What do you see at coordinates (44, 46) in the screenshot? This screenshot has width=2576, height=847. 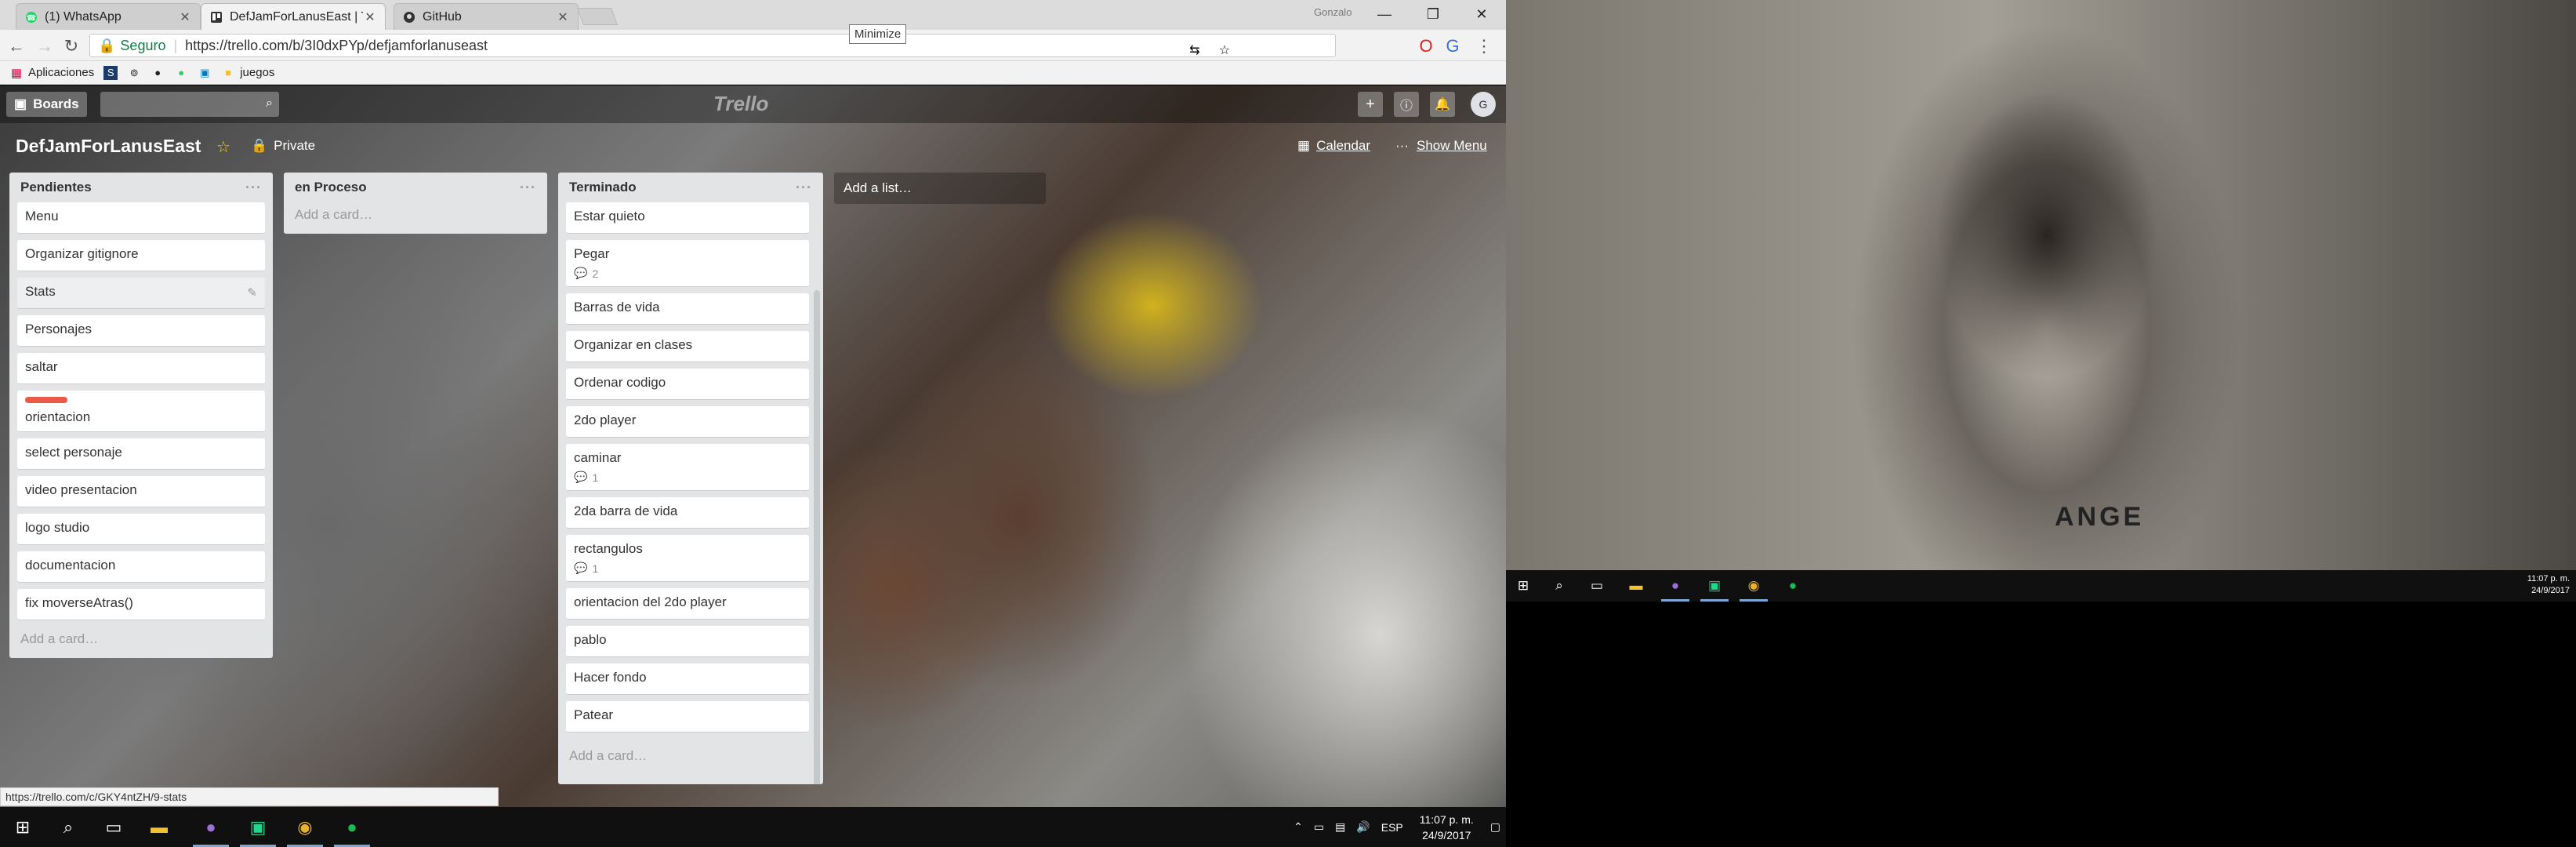 I see `forward-arrow-icon: →` at bounding box center [44, 46].